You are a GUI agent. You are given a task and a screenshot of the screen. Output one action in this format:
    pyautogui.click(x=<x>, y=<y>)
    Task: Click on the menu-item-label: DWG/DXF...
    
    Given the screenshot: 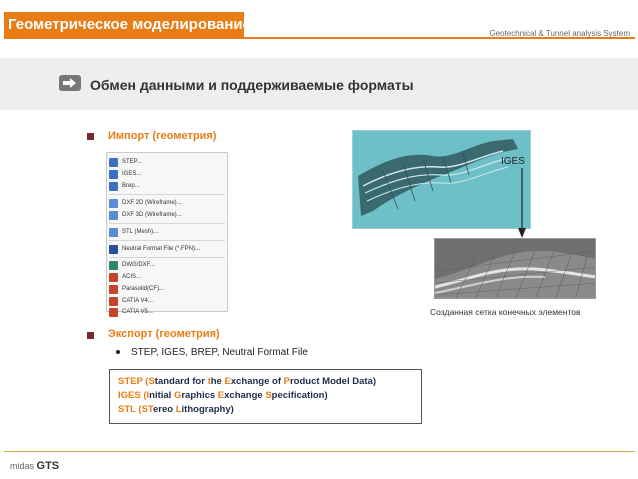 What is the action you would take?
    pyautogui.click(x=138, y=265)
    